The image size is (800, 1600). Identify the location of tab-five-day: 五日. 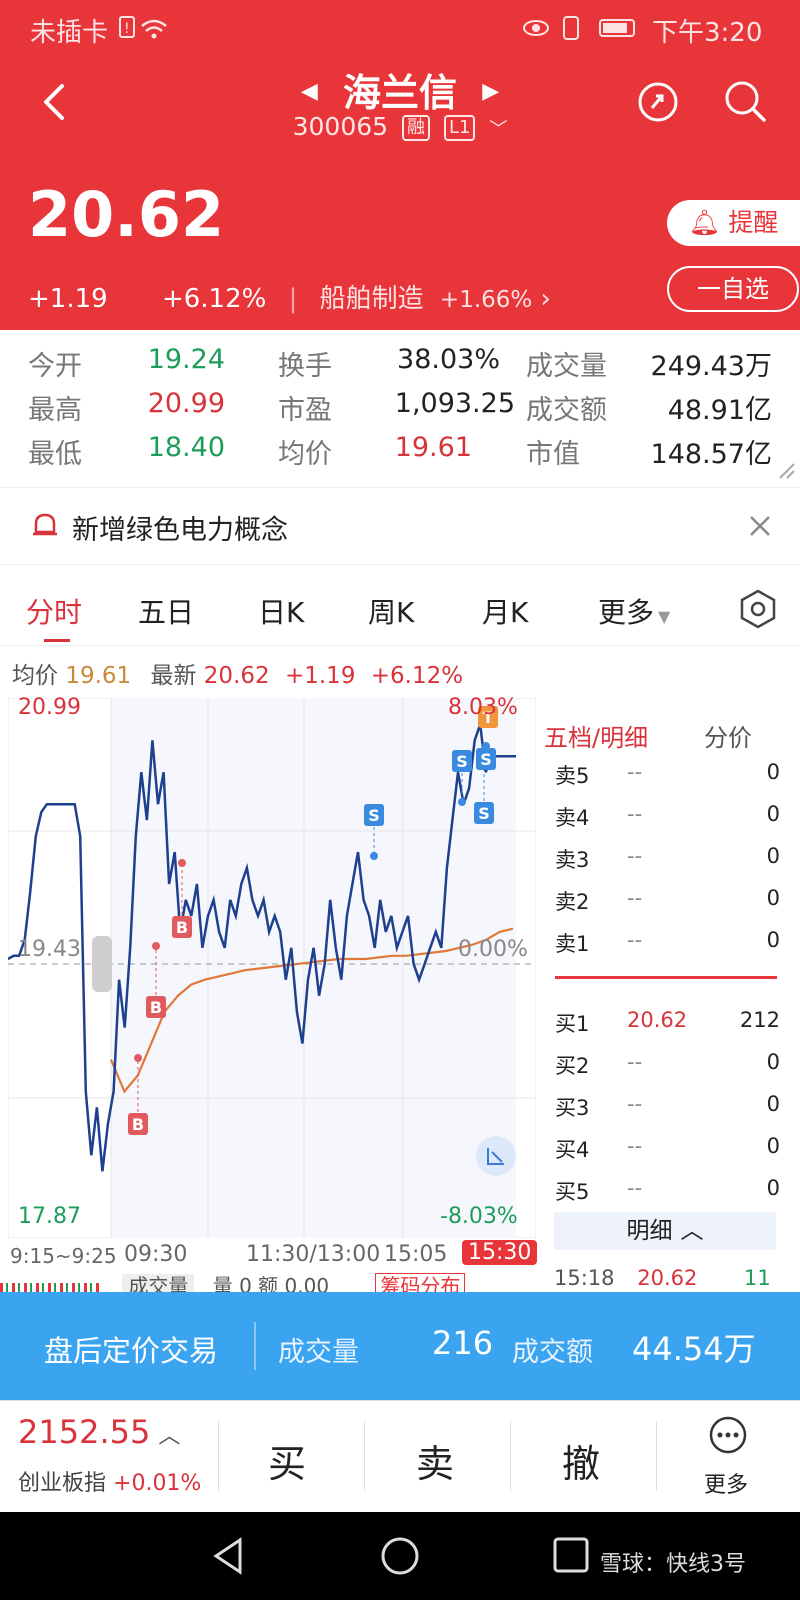
(166, 611).